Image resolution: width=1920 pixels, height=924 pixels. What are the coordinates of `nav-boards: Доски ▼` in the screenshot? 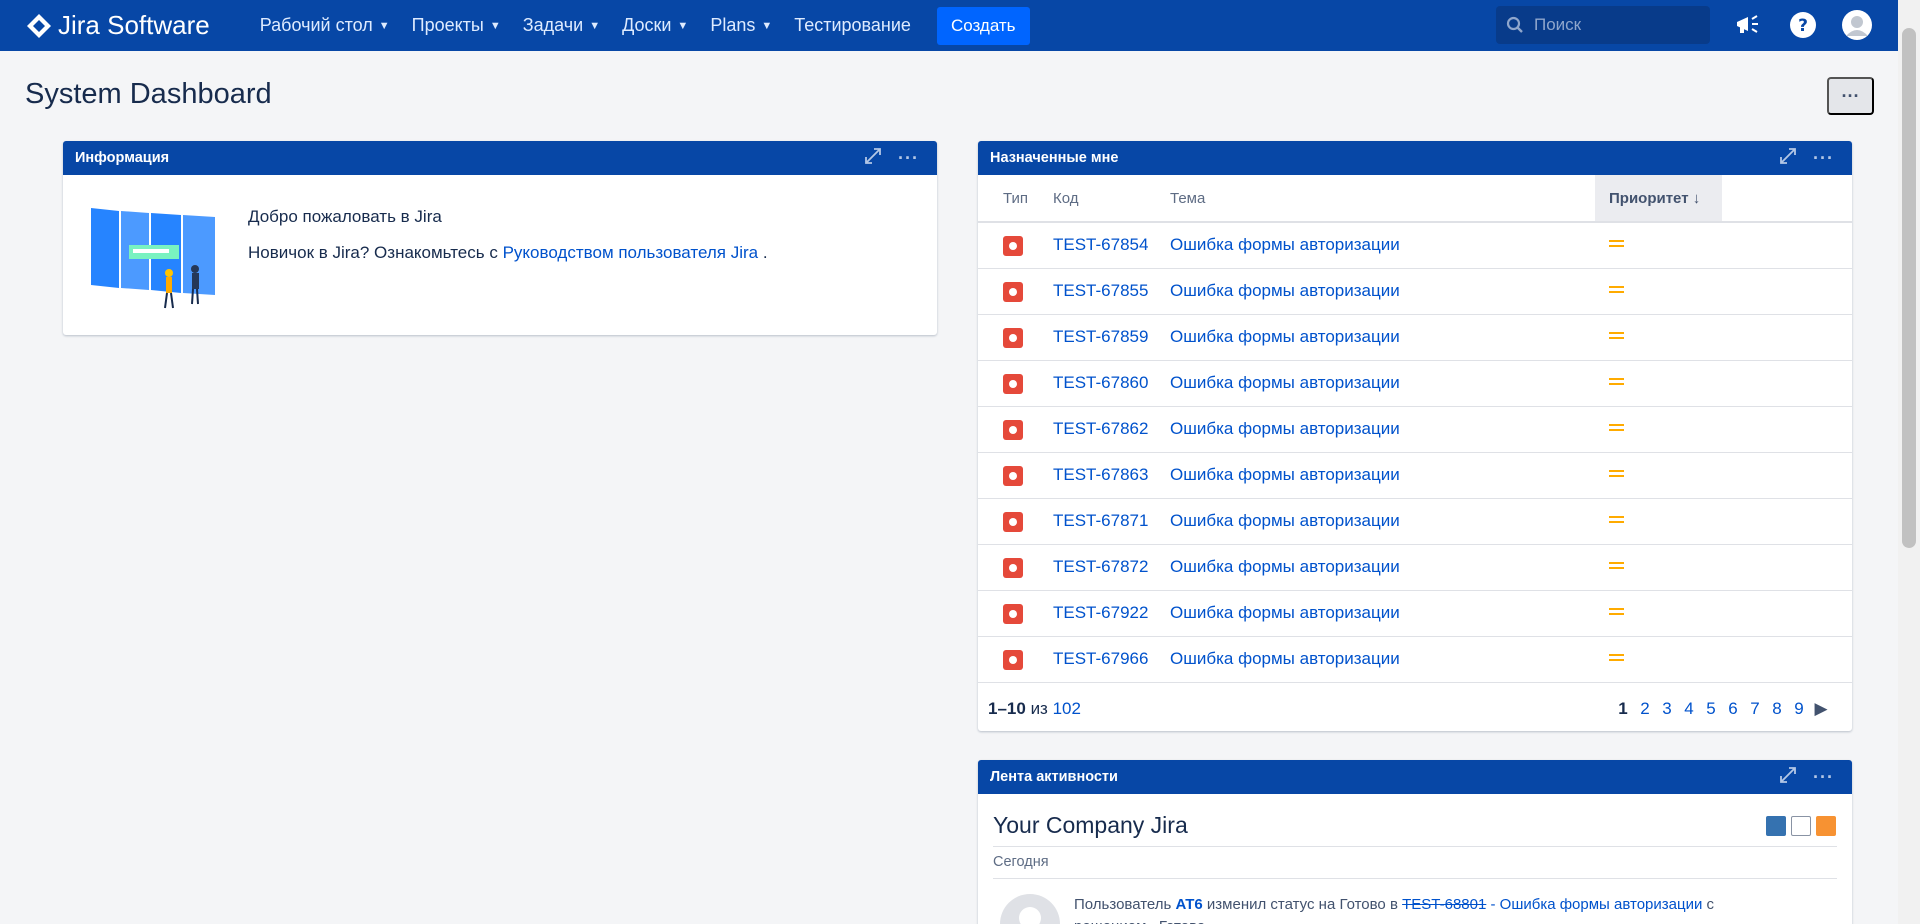 It's located at (655, 25).